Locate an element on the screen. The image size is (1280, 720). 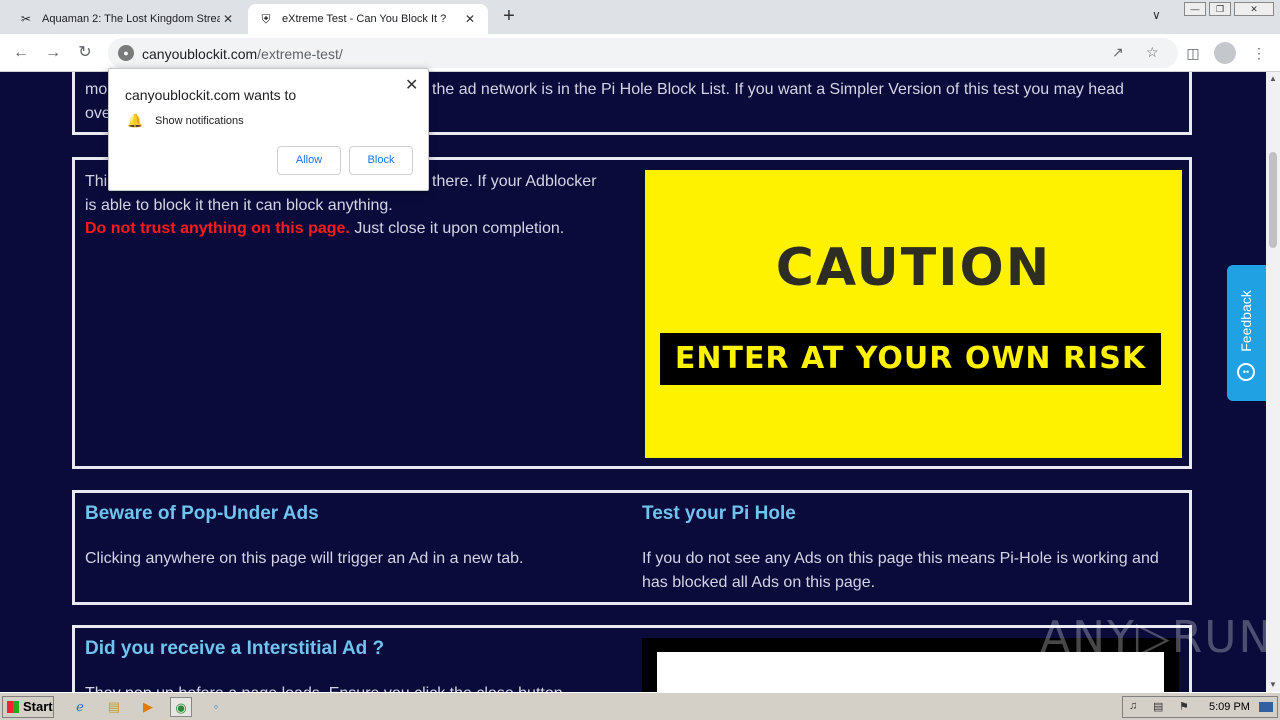
clock: 5:09 PM is located at coordinates (1229, 707).